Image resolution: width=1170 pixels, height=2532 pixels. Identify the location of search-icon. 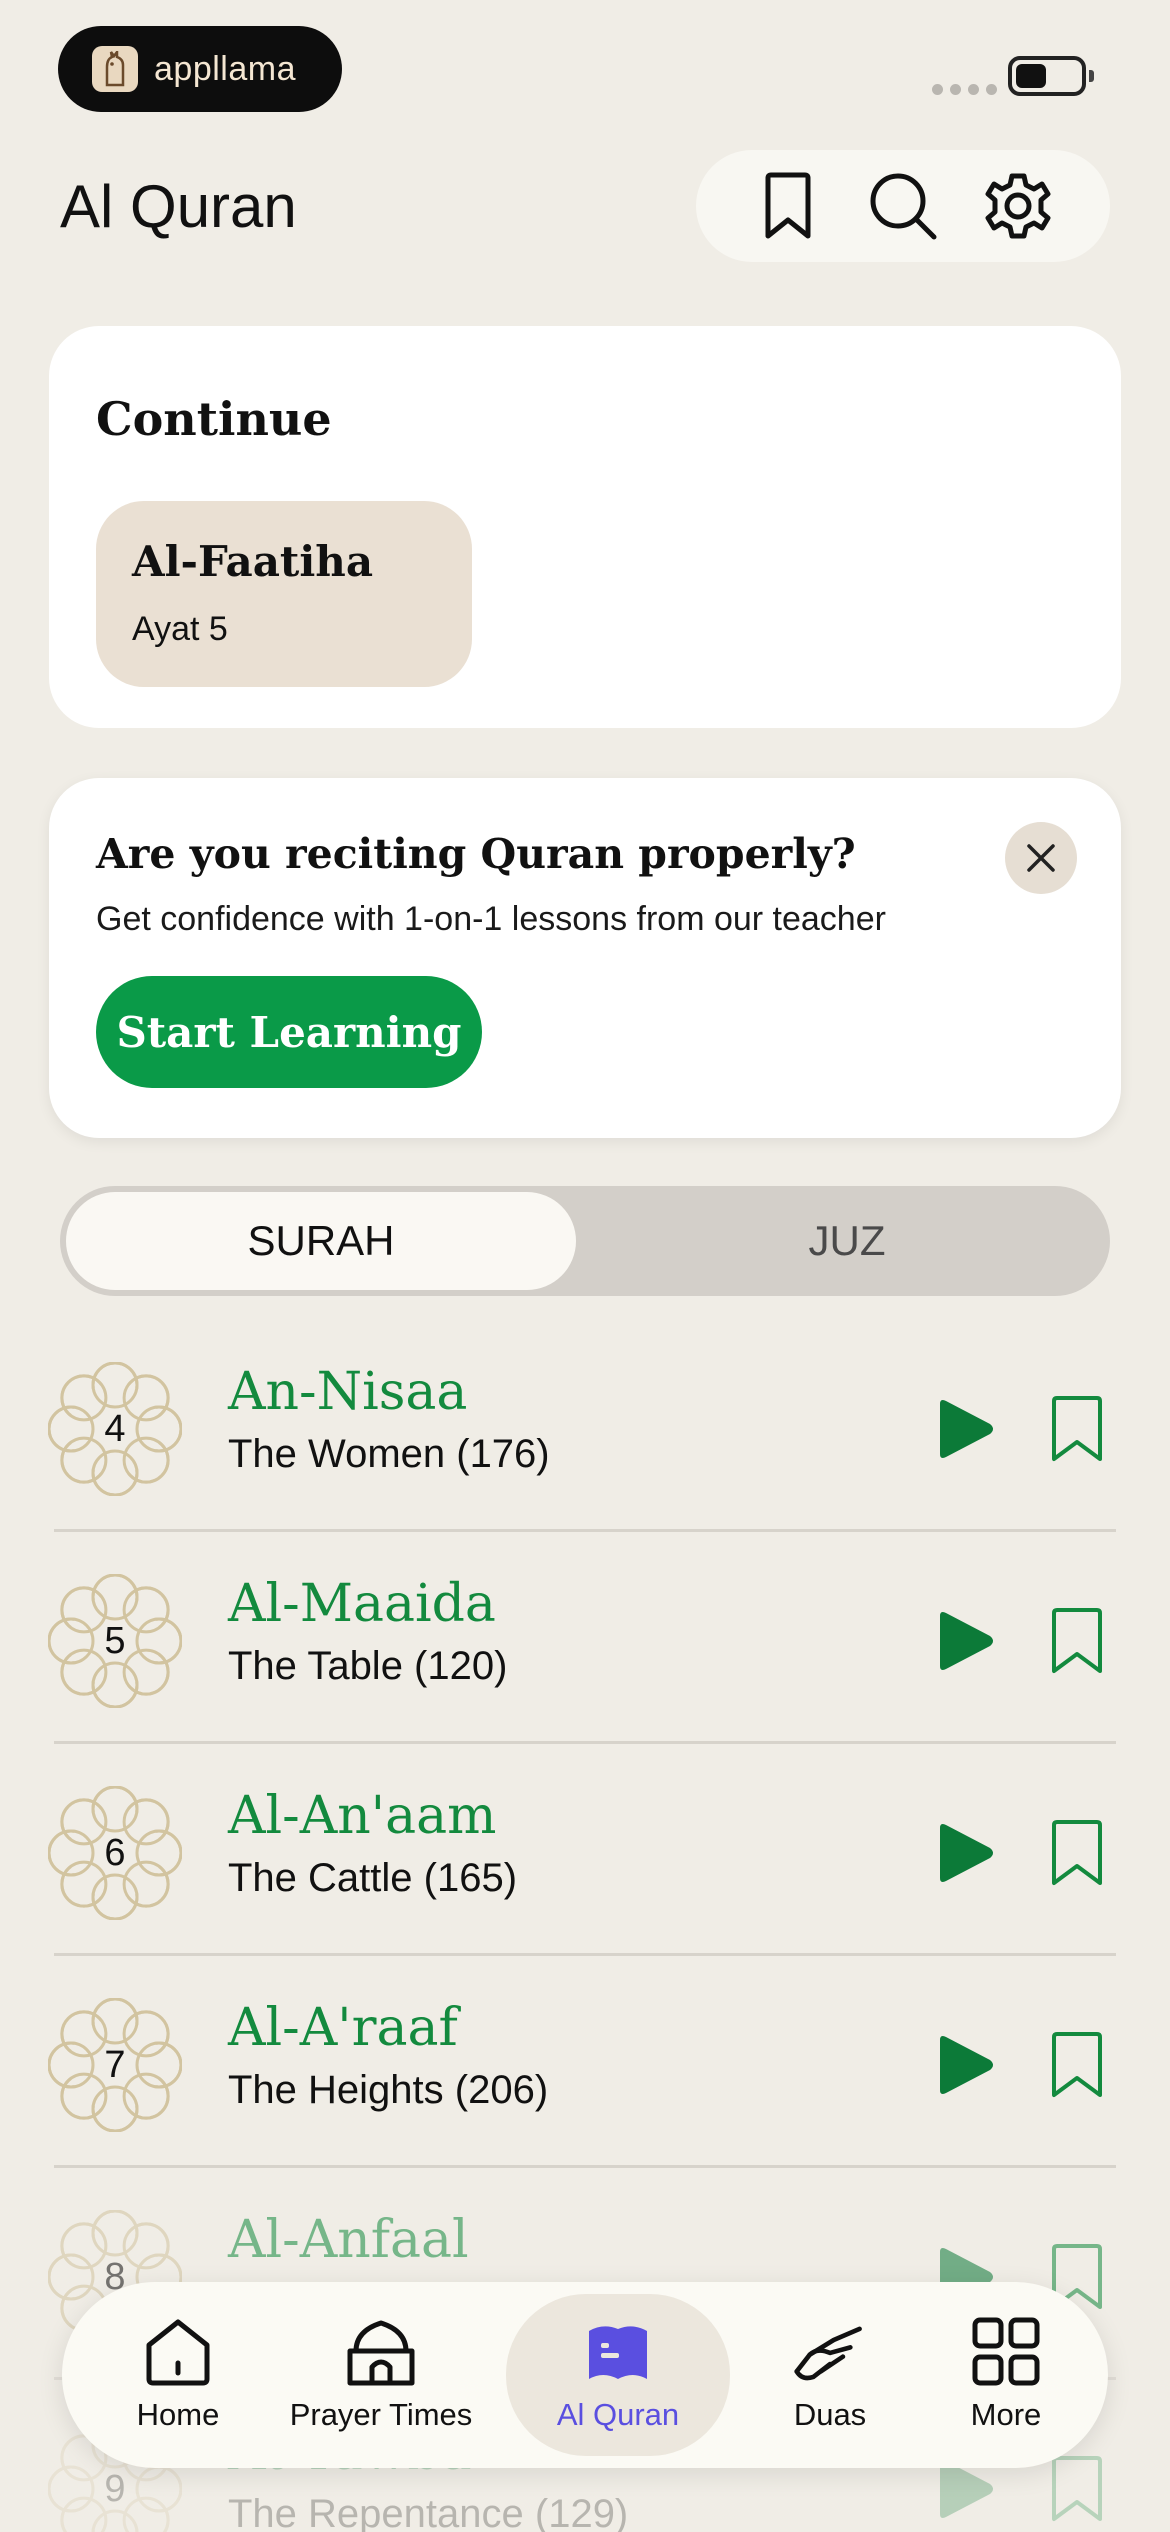
(903, 206).